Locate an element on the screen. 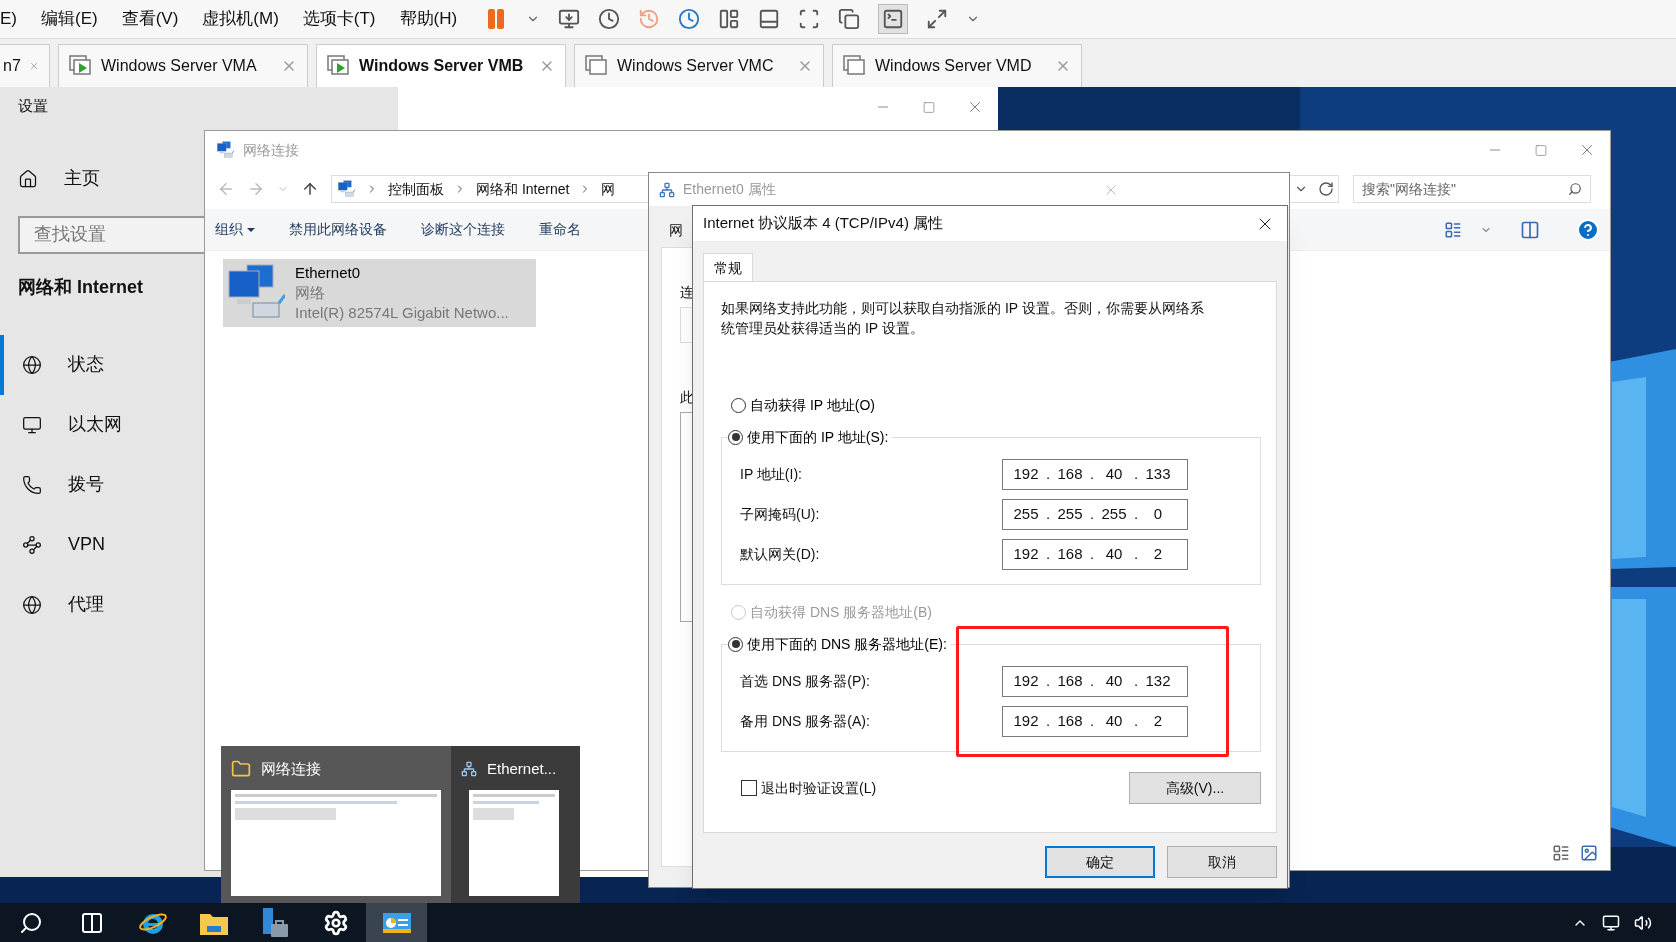 The image size is (1676, 942). octet-text: 0 is located at coordinates (1158, 513).